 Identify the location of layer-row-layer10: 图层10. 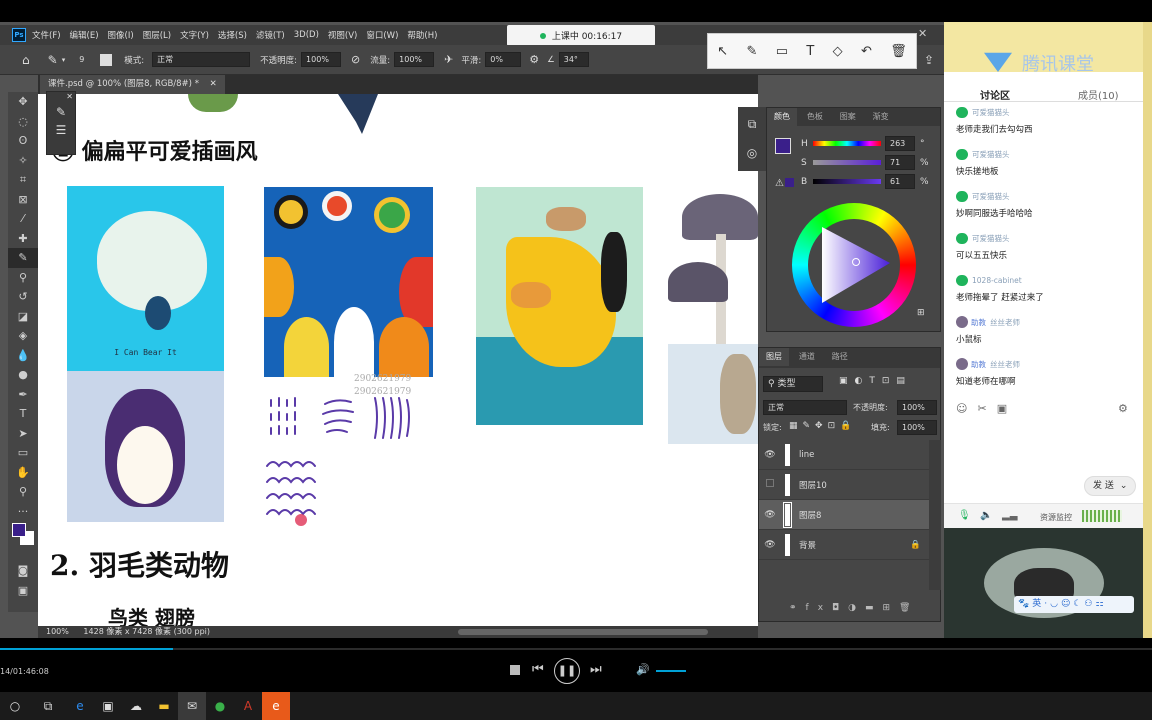
(844, 485).